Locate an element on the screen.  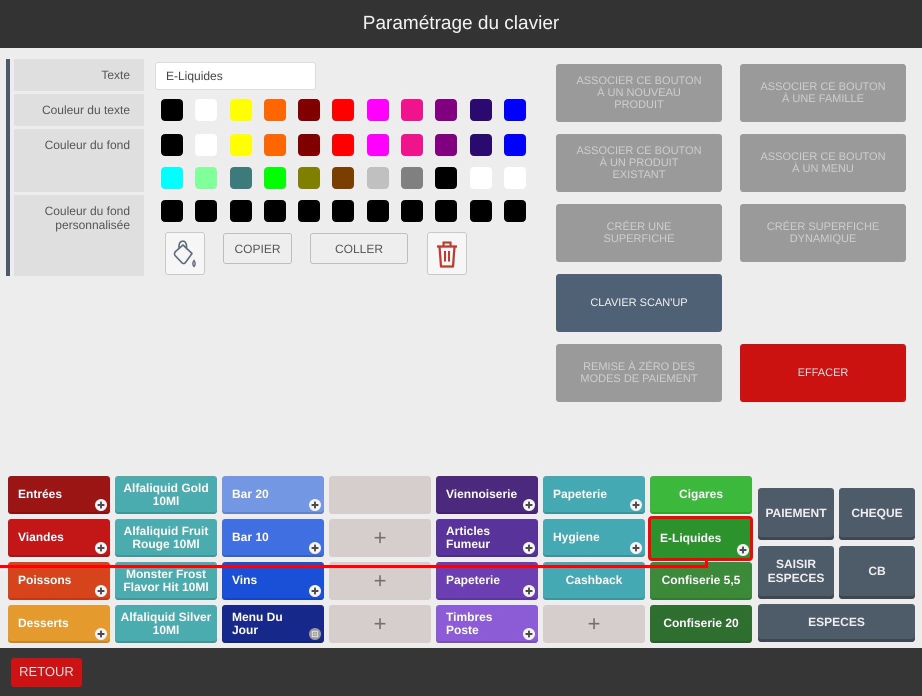
product-key: Monster Frost Flavor Hit 10Ml is located at coordinates (166, 581).